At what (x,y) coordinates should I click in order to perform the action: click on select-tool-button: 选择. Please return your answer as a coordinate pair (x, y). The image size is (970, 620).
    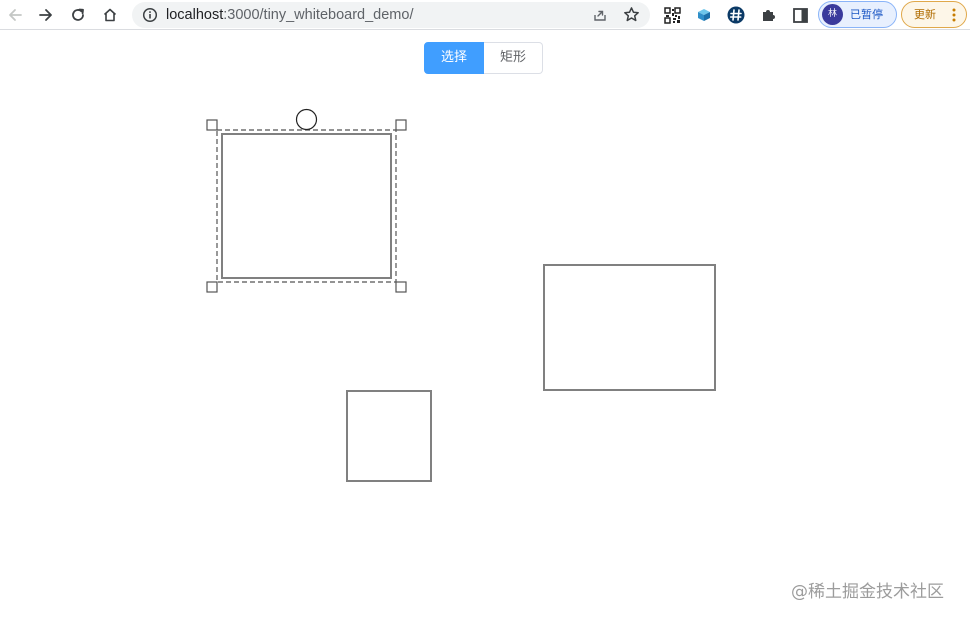
    Looking at the image, I should click on (454, 58).